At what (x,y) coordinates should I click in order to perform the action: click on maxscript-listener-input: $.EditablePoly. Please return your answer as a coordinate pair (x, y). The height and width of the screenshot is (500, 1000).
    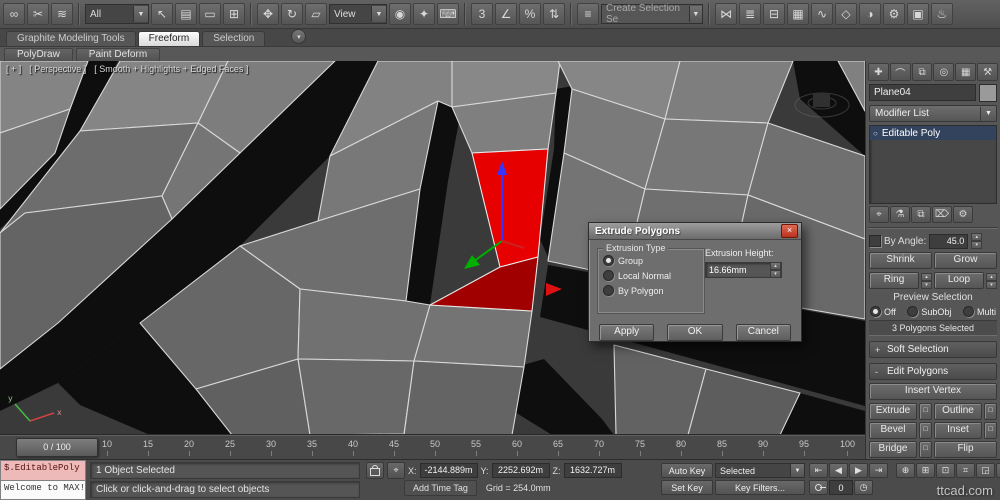
    Looking at the image, I should click on (43, 470).